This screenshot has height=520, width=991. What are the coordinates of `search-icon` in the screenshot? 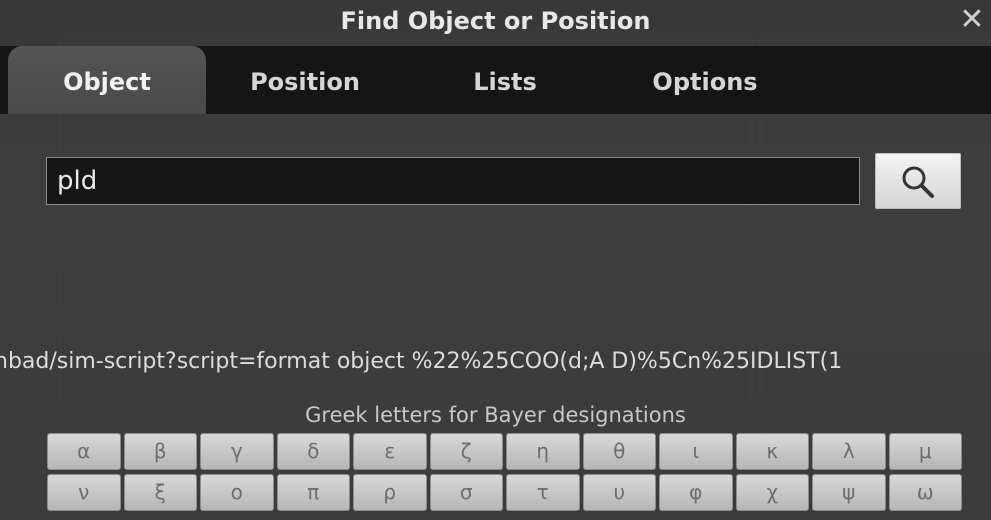 It's located at (918, 182).